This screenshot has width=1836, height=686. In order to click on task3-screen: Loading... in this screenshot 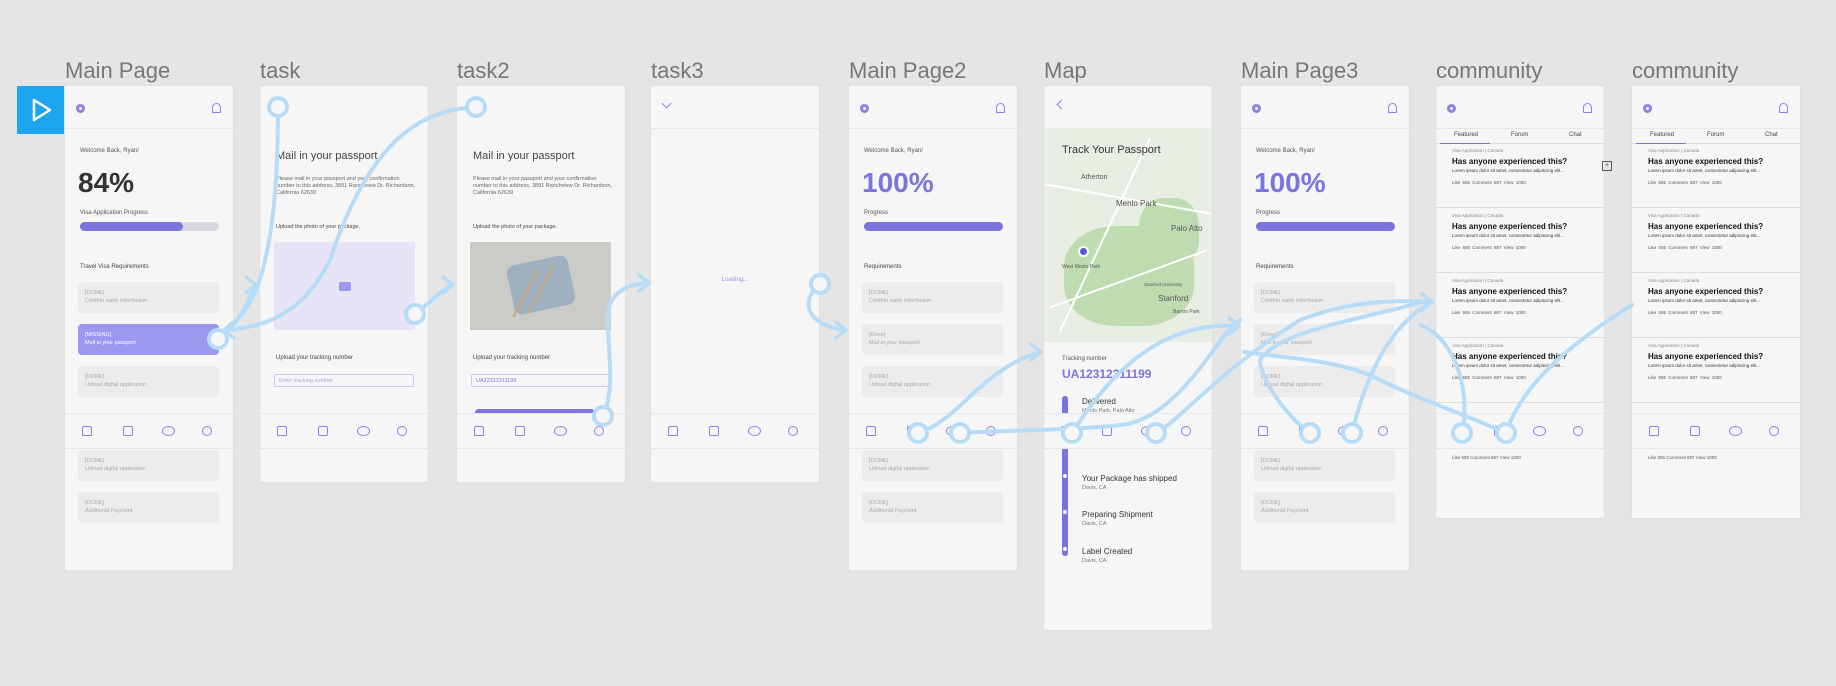, I will do `click(735, 284)`.